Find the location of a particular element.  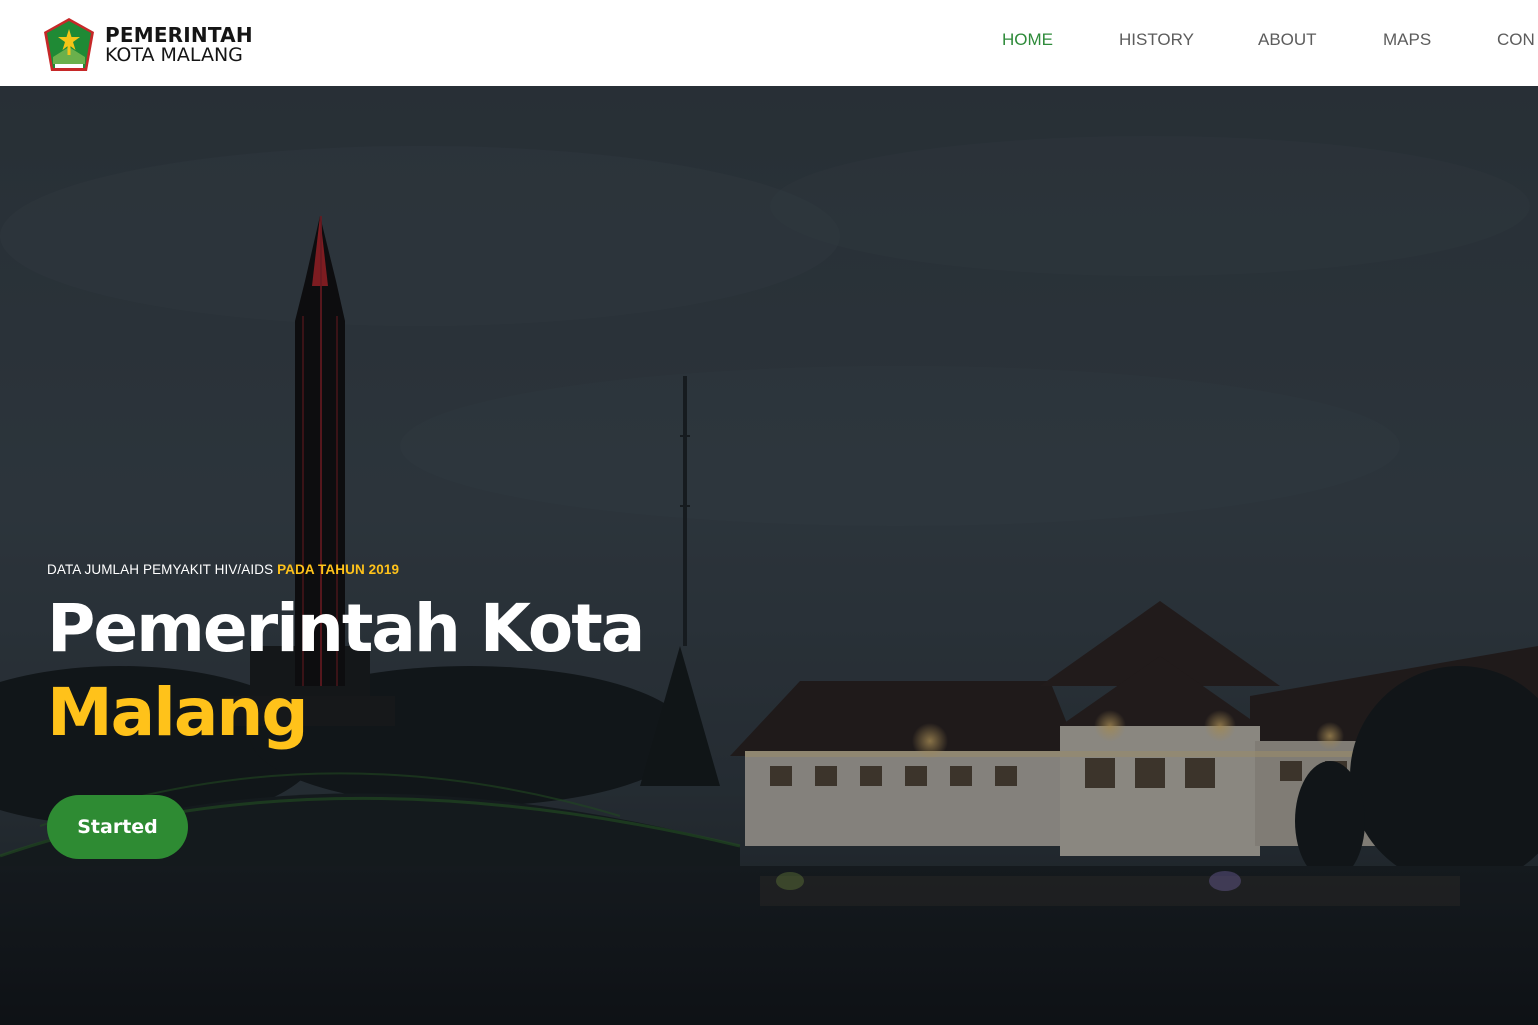

nav-history: HISTORY is located at coordinates (1156, 40).